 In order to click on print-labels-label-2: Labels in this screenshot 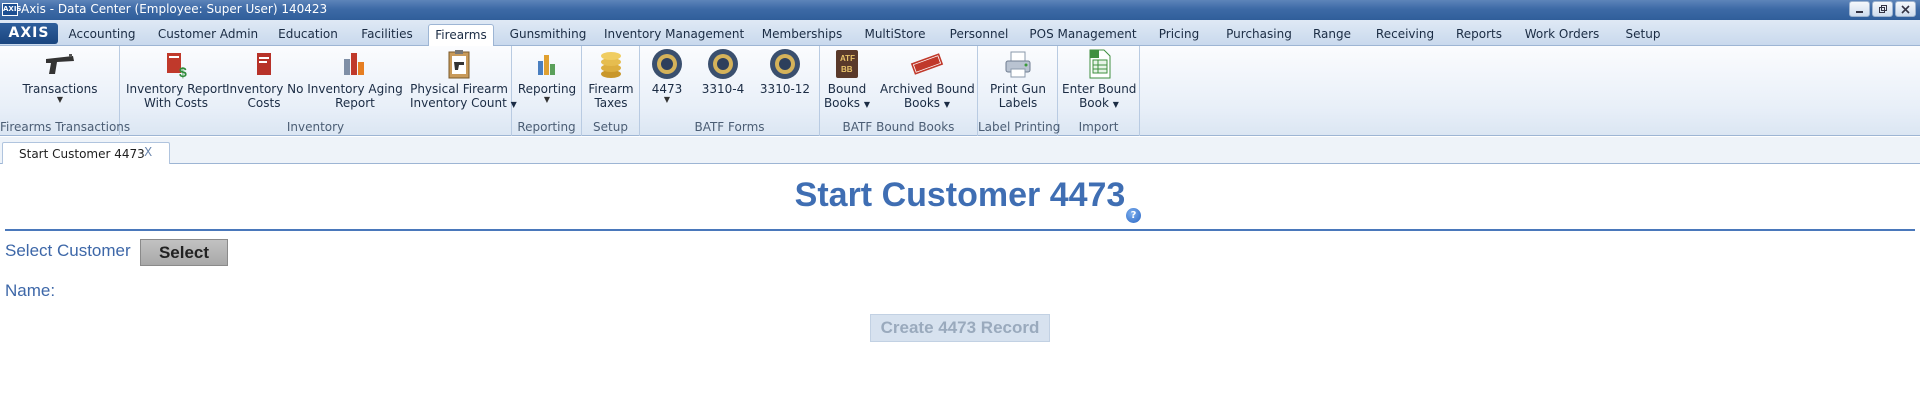, I will do `click(1018, 103)`.